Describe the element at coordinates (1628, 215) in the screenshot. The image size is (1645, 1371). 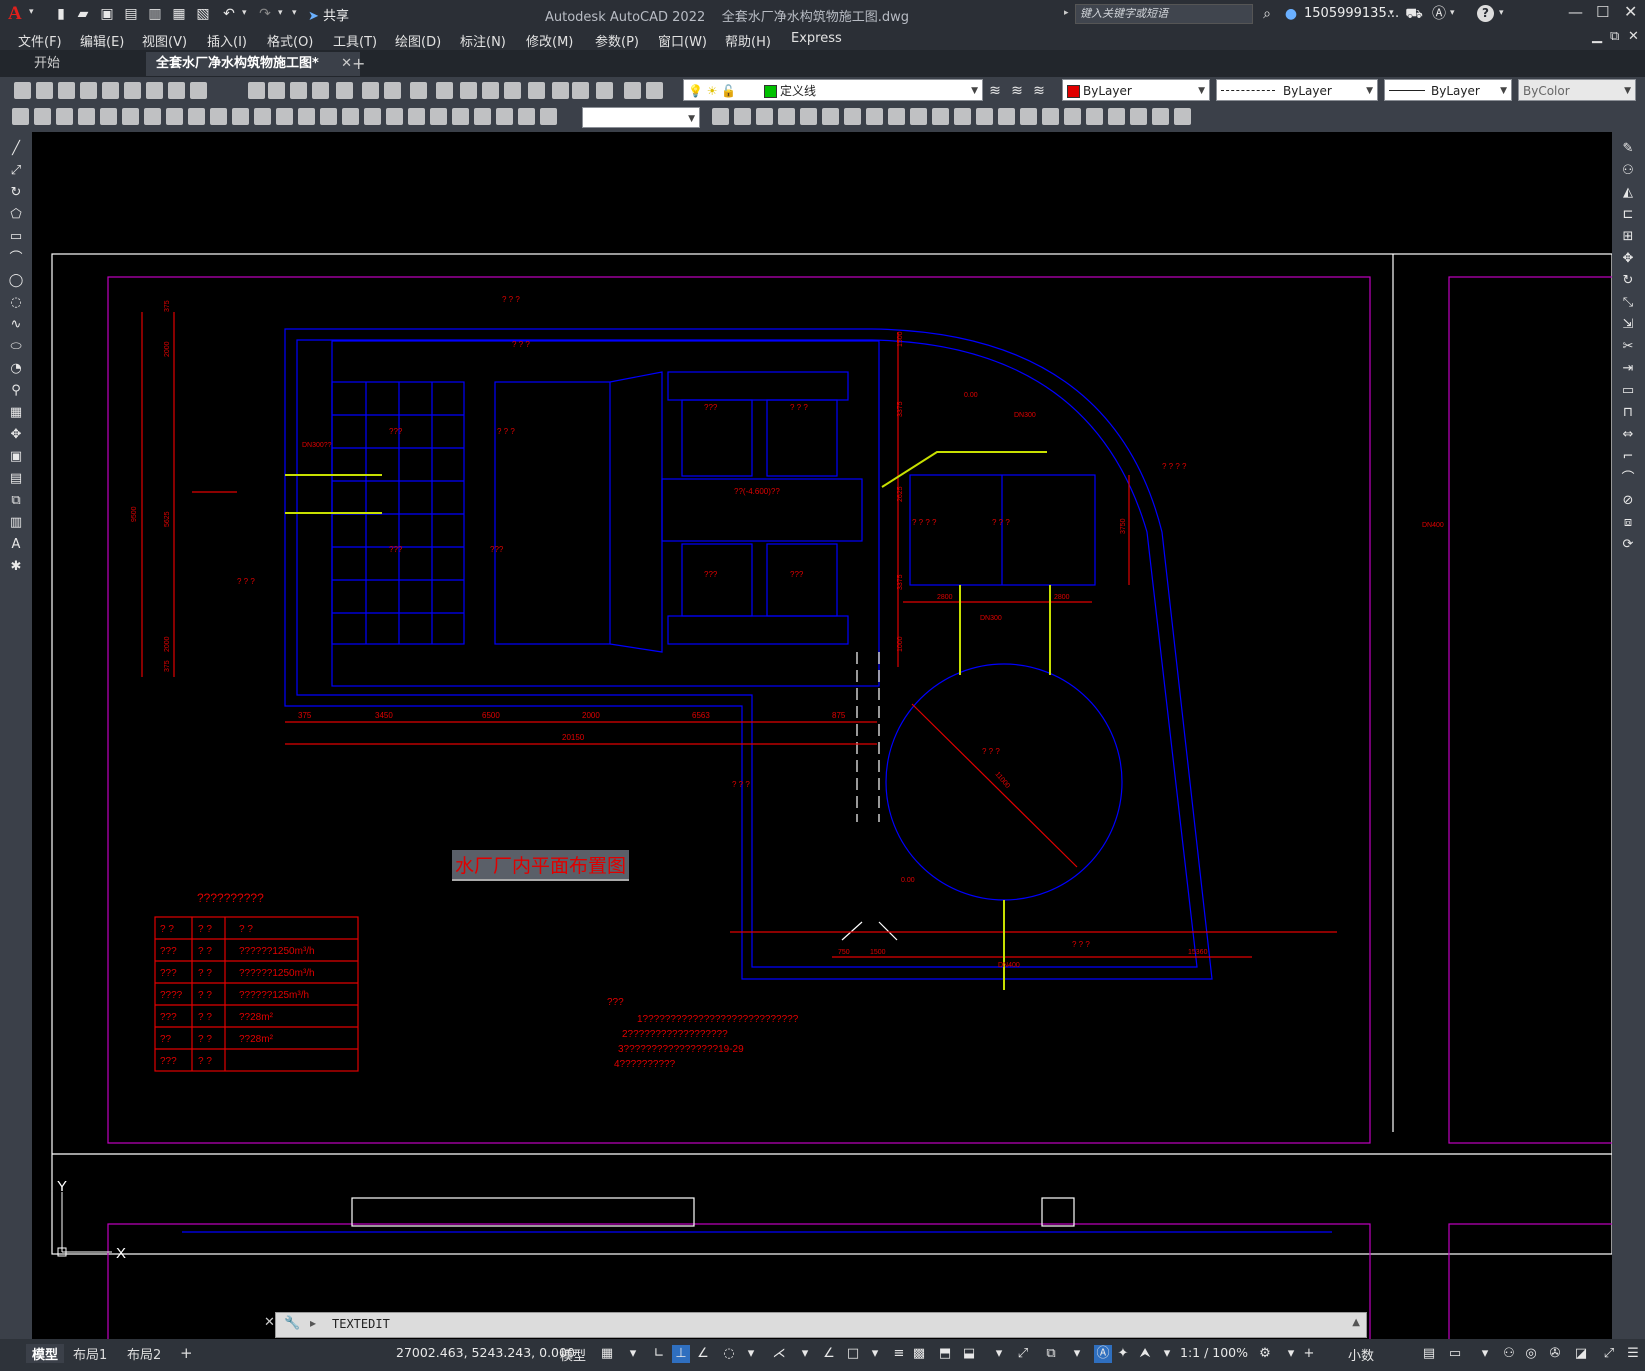
I see `modify-tool-icon-4: ⊏` at that location.